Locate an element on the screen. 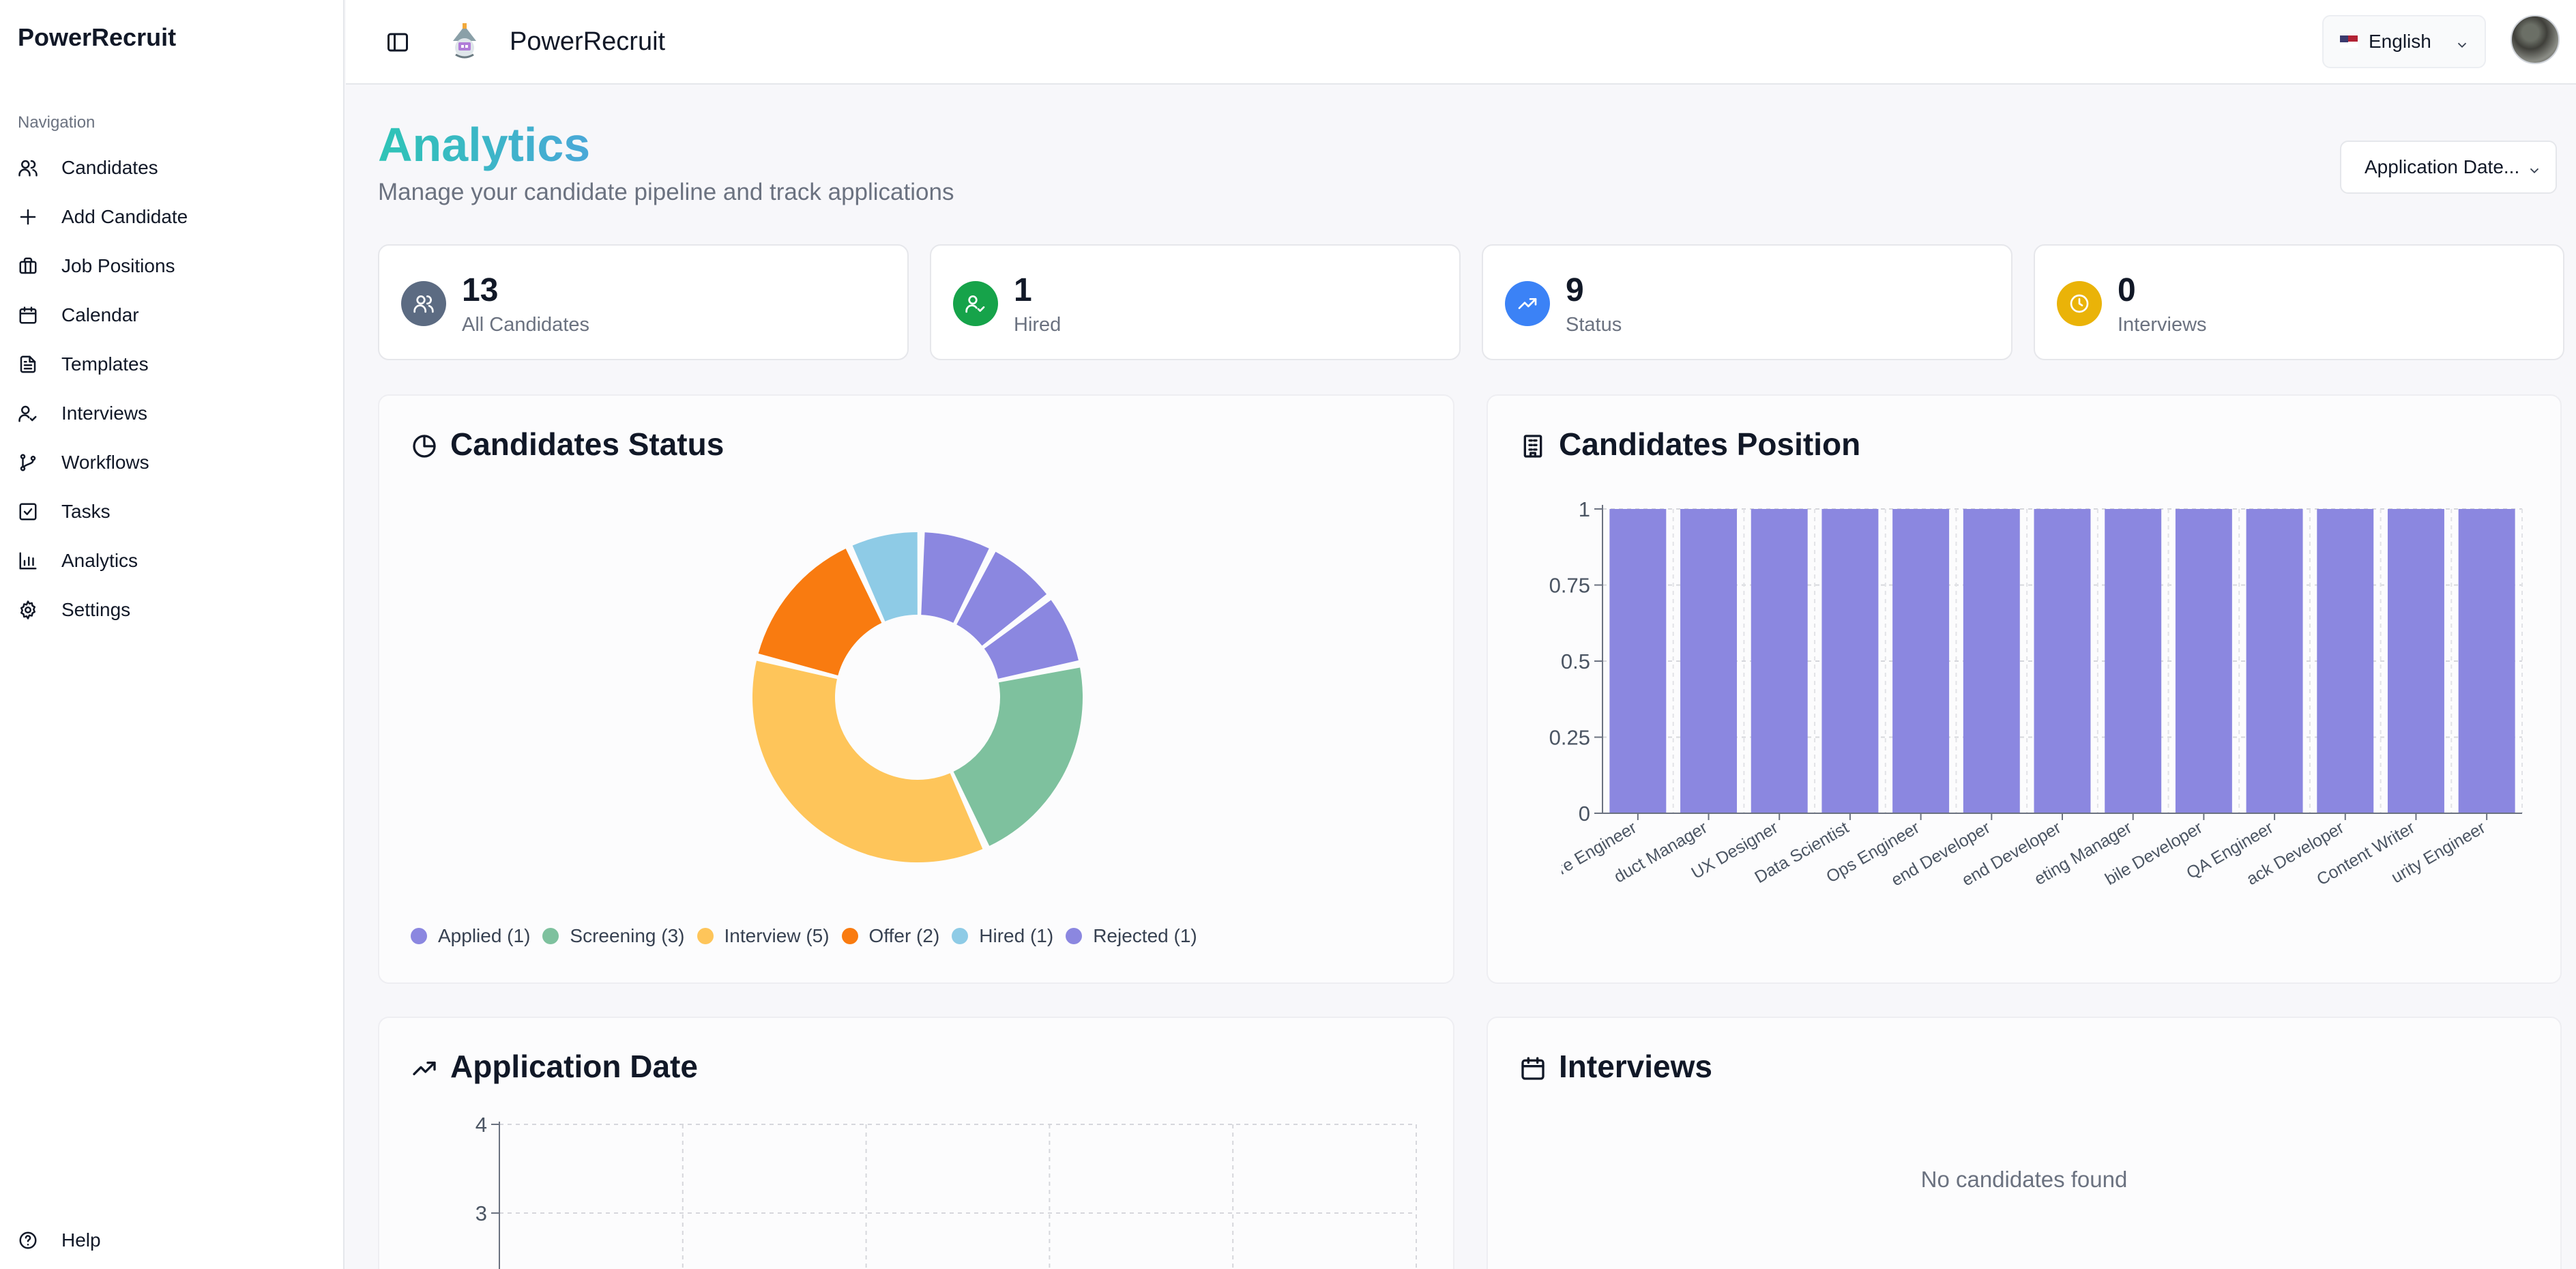  stat-value: 0 is located at coordinates (2127, 290).